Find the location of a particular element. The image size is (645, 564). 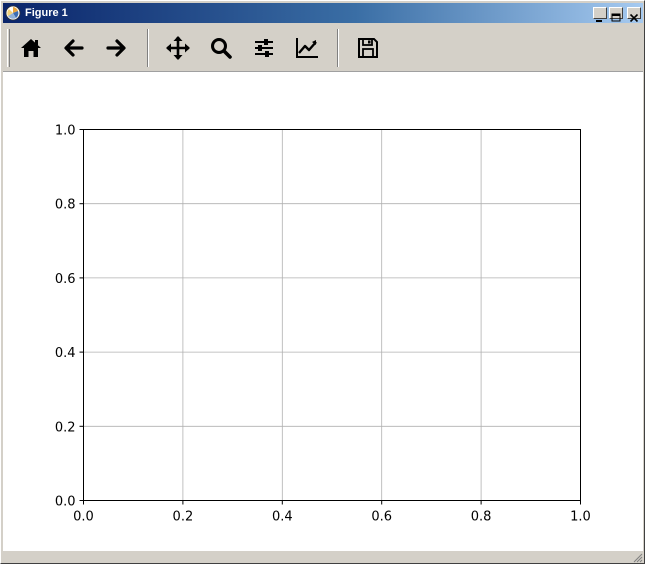

x-tick-label: 0.8 is located at coordinates (481, 517).